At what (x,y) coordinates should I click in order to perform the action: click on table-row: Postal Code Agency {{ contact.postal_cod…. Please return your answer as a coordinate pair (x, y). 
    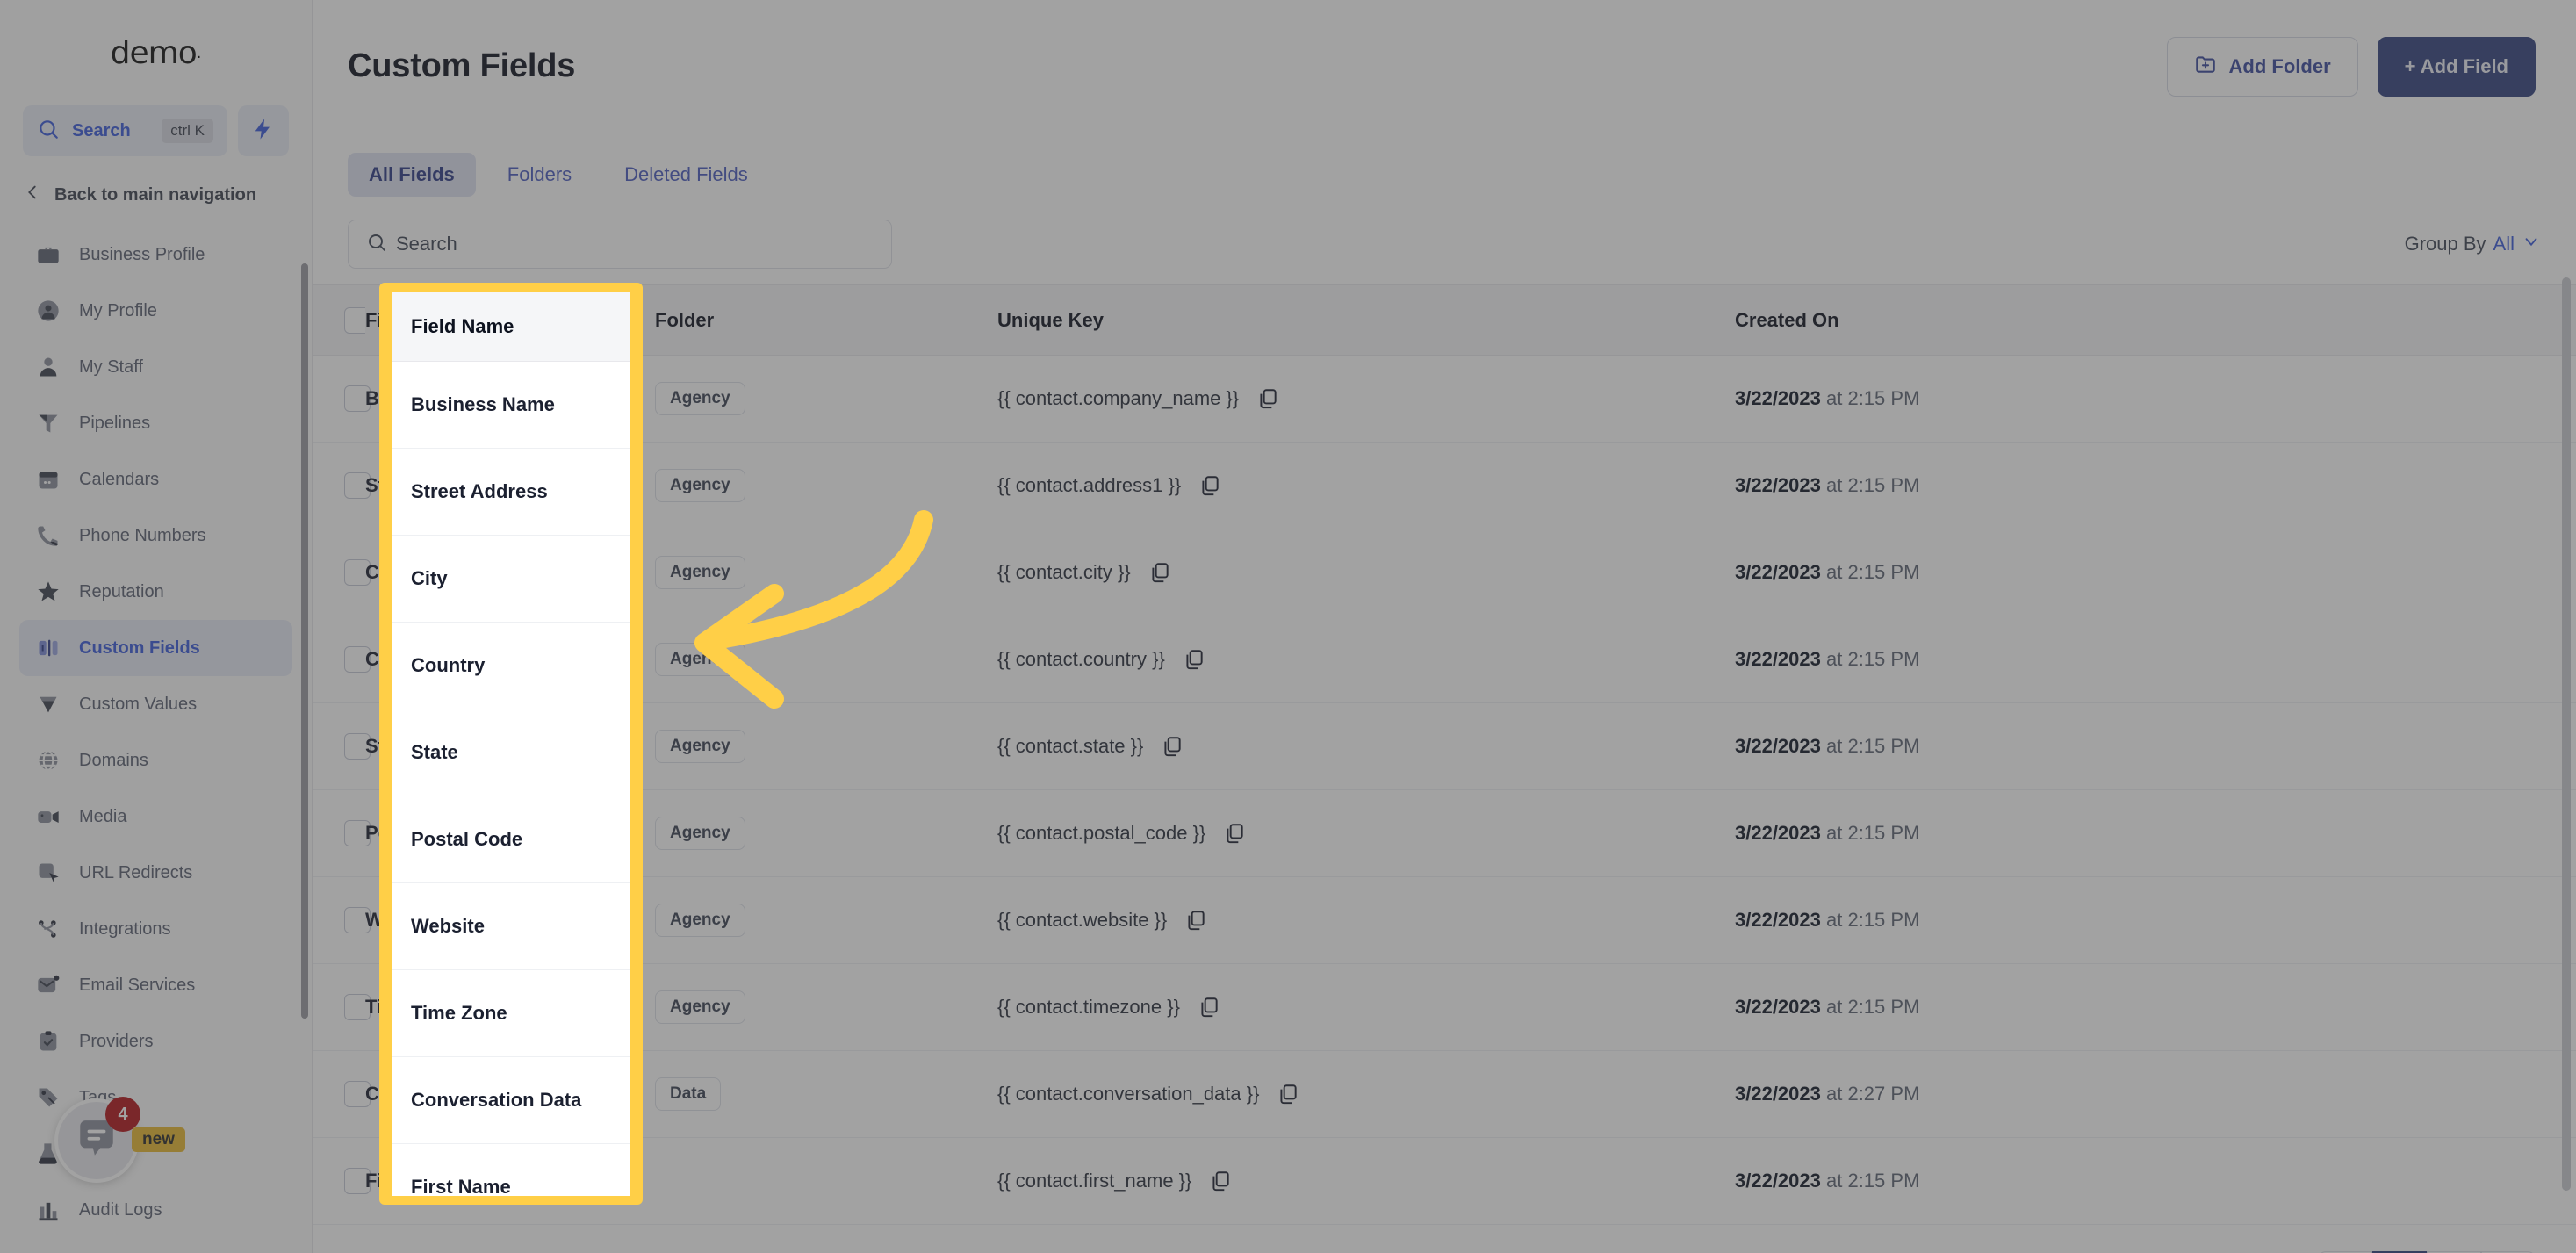
    Looking at the image, I should click on (1444, 833).